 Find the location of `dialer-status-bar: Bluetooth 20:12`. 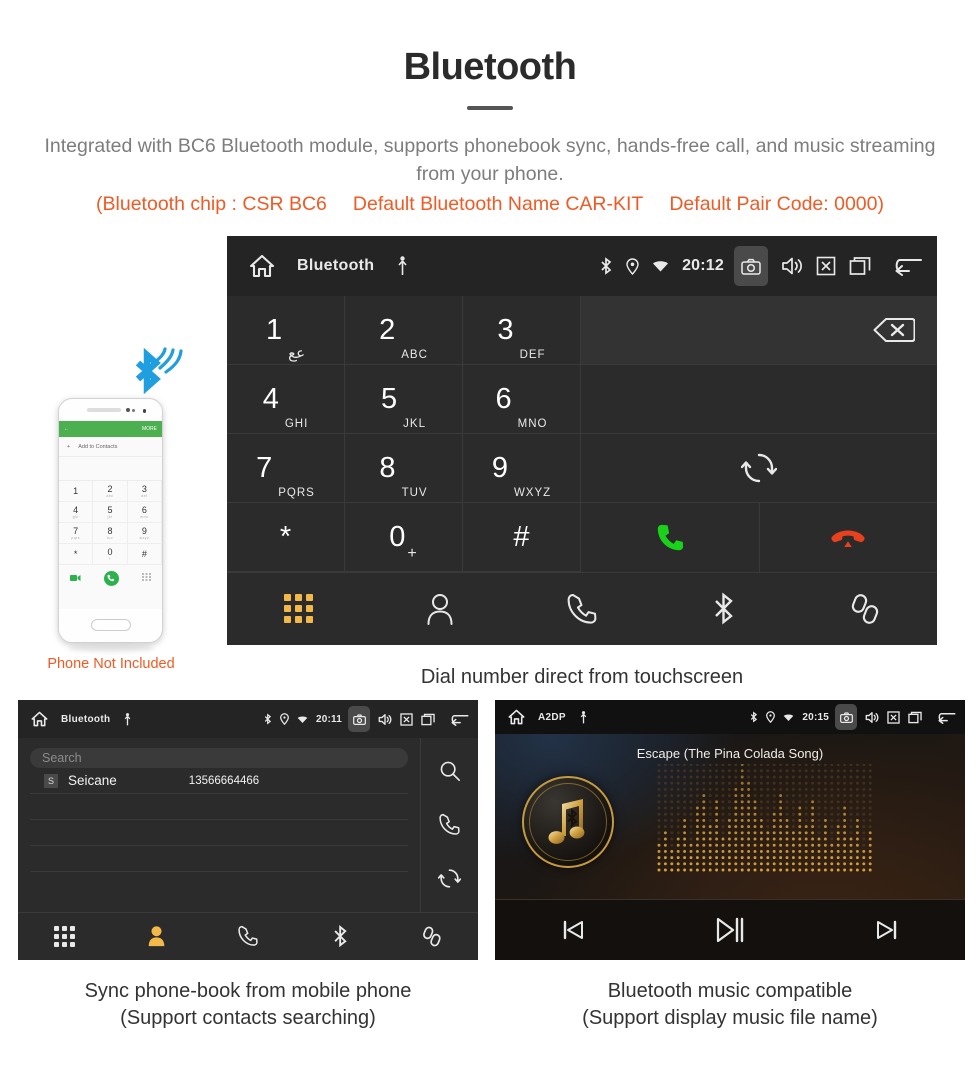

dialer-status-bar: Bluetooth 20:12 is located at coordinates (582, 266).